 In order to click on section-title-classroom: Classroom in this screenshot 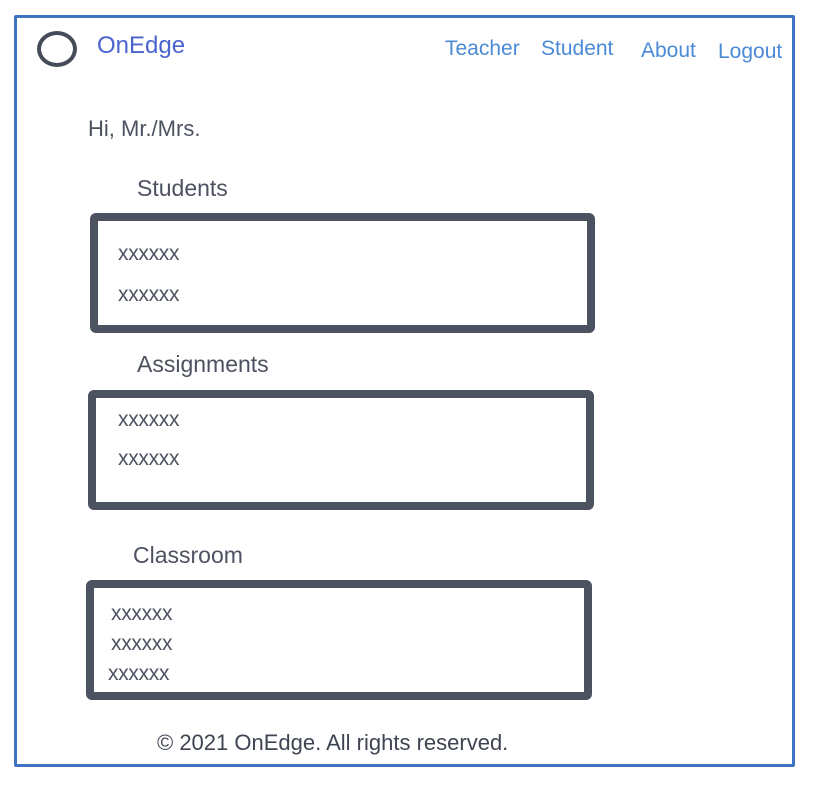, I will do `click(188, 555)`.